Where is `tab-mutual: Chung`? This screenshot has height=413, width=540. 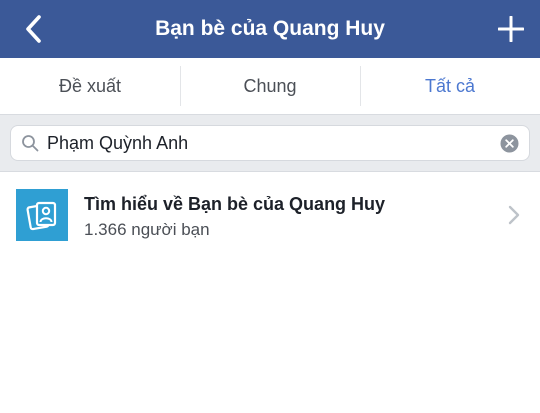 tab-mutual: Chung is located at coordinates (270, 86).